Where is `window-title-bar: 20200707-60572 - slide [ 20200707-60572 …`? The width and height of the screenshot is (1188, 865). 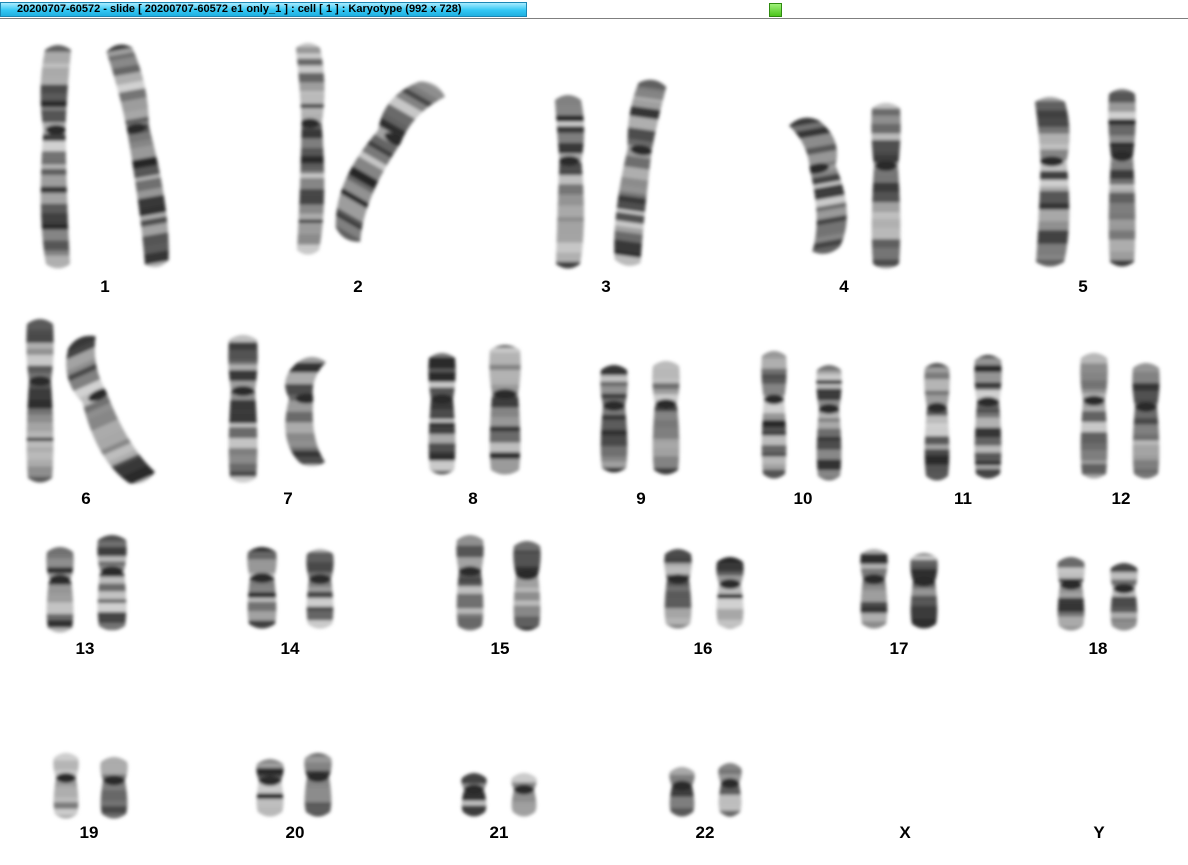 window-title-bar: 20200707-60572 - slide [ 20200707-60572 … is located at coordinates (594, 9).